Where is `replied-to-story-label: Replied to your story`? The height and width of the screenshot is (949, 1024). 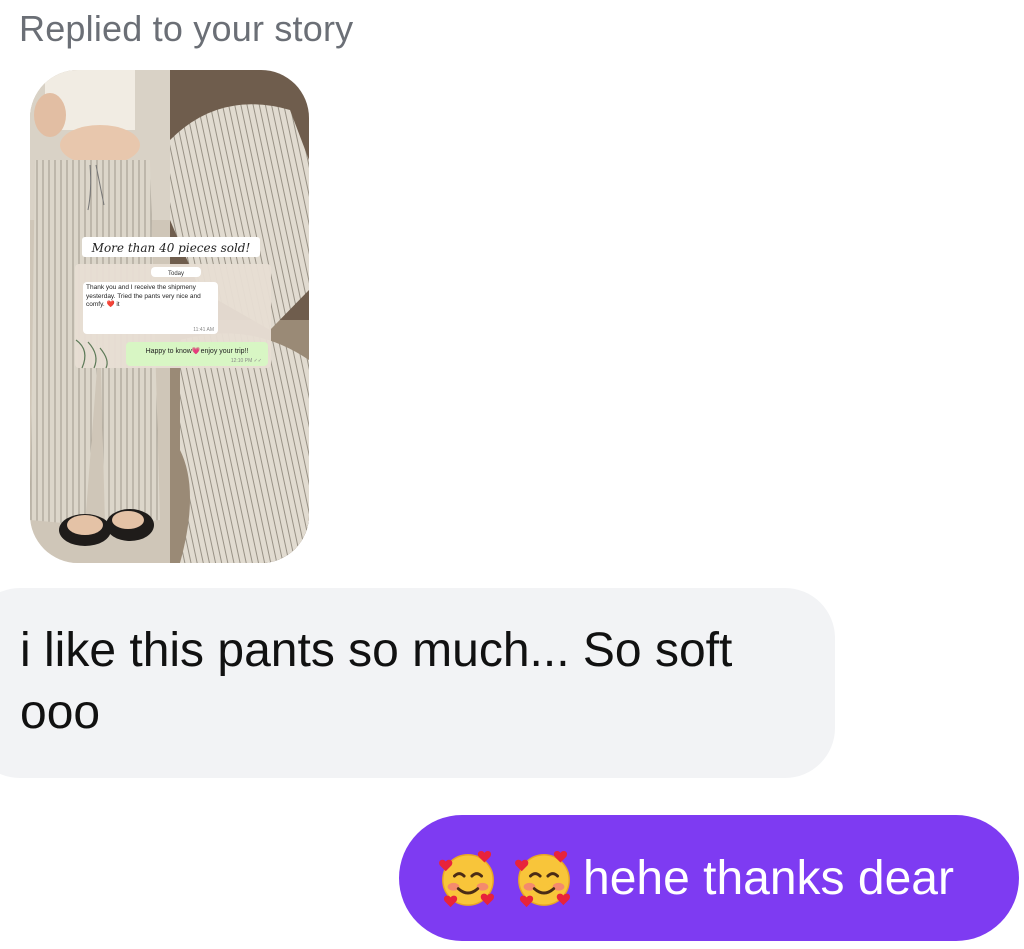
replied-to-story-label: Replied to your story is located at coordinates (186, 28).